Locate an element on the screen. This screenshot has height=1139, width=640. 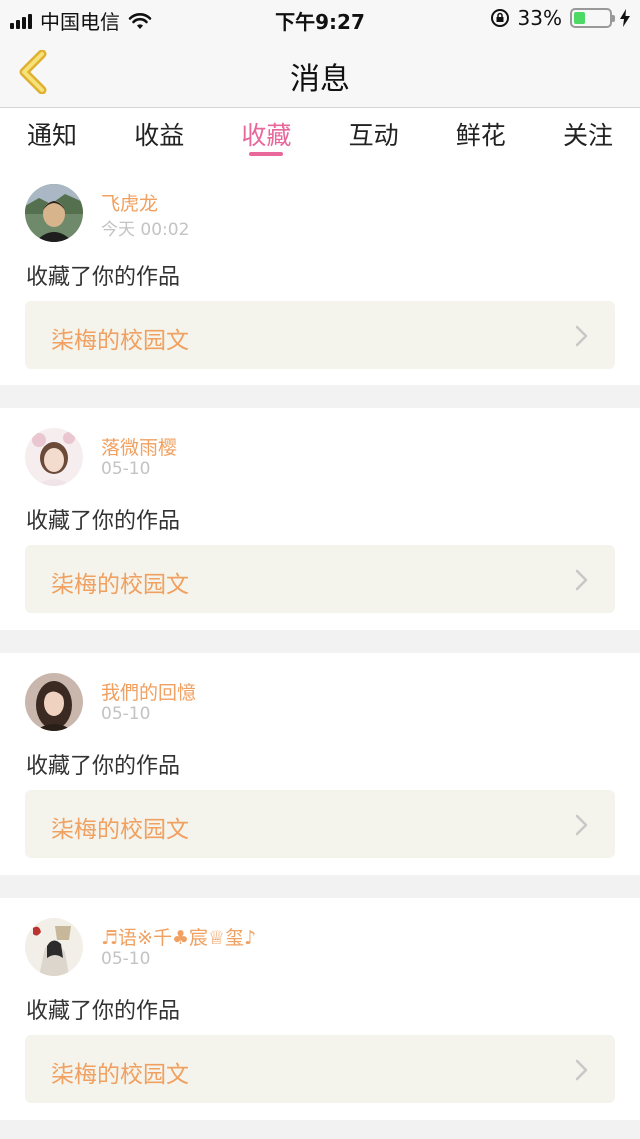
battery-icon is located at coordinates (592, 18).